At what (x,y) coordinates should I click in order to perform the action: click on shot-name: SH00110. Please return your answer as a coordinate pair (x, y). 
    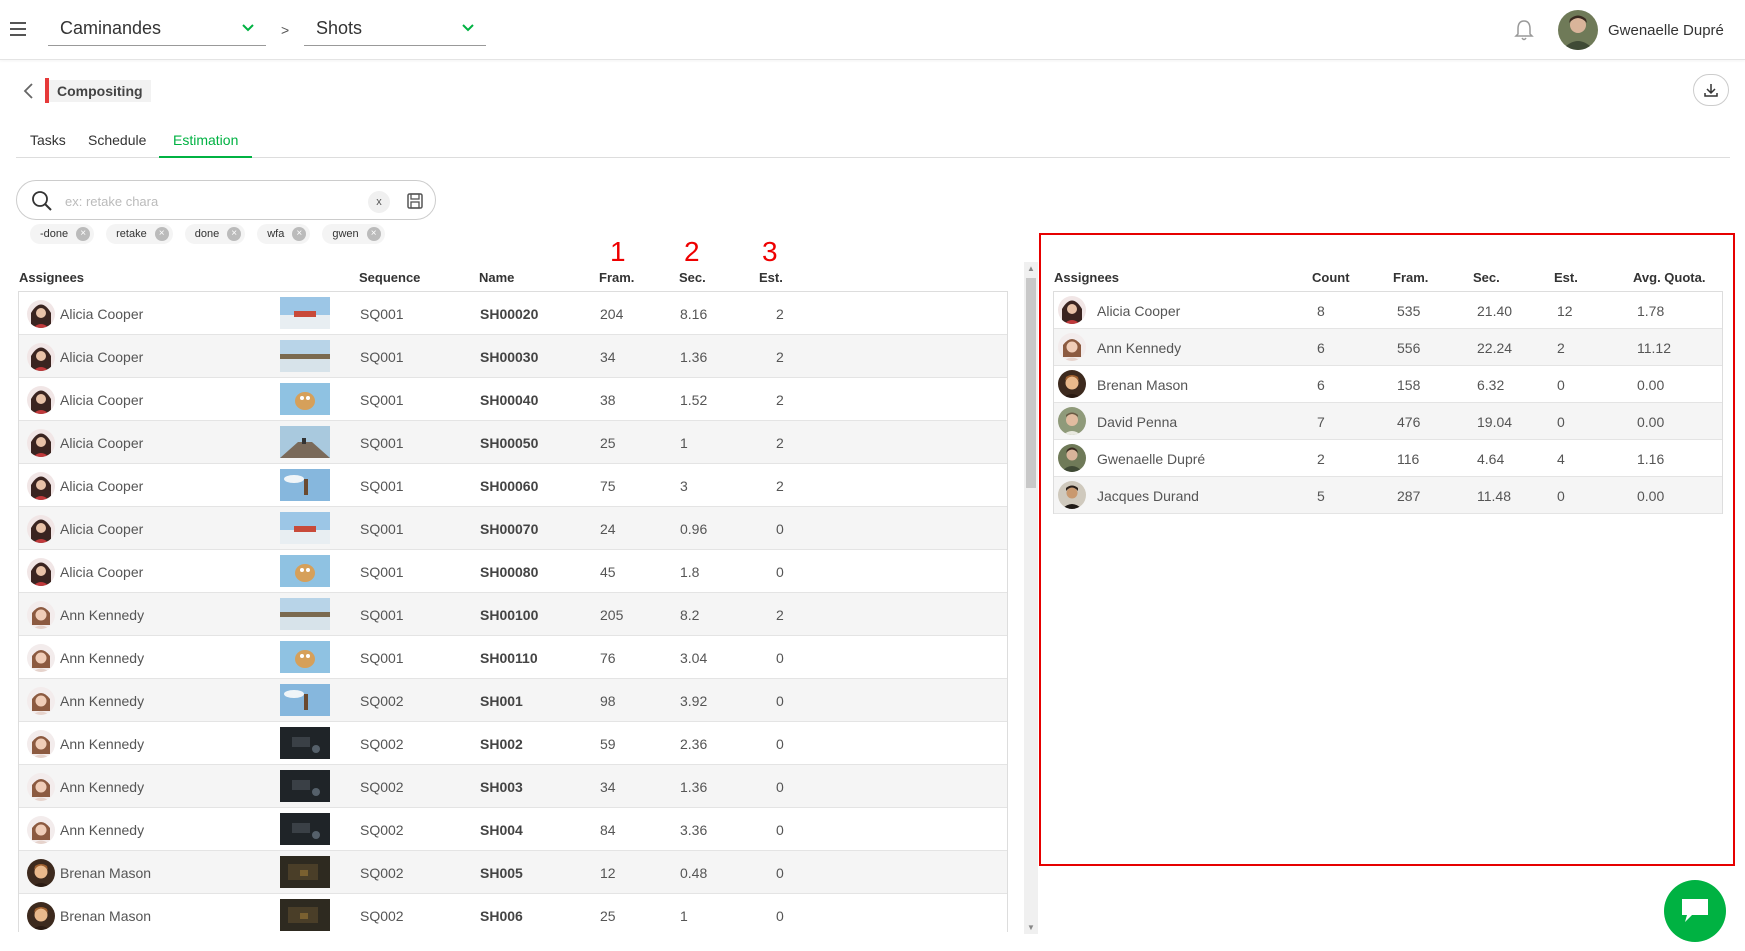
    Looking at the image, I should click on (509, 658).